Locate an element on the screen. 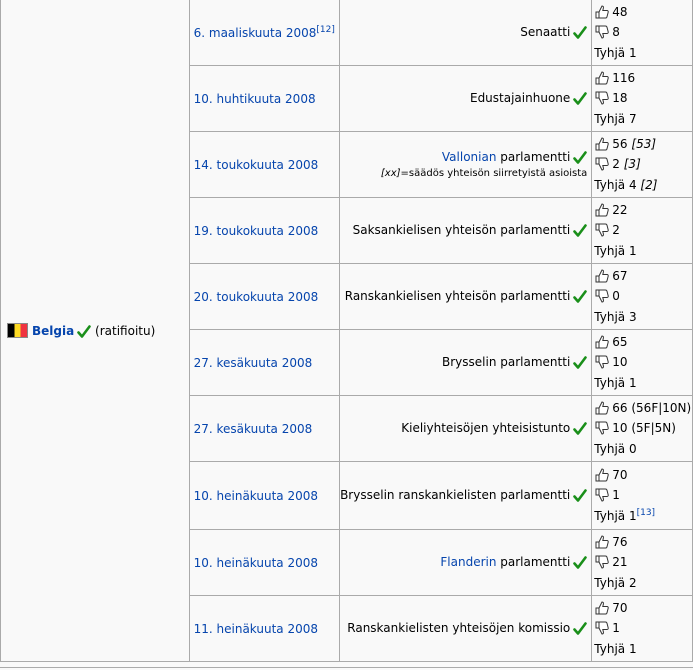 This screenshot has width=693, height=670. ratification-status: (ratifioitu) is located at coordinates (125, 330).